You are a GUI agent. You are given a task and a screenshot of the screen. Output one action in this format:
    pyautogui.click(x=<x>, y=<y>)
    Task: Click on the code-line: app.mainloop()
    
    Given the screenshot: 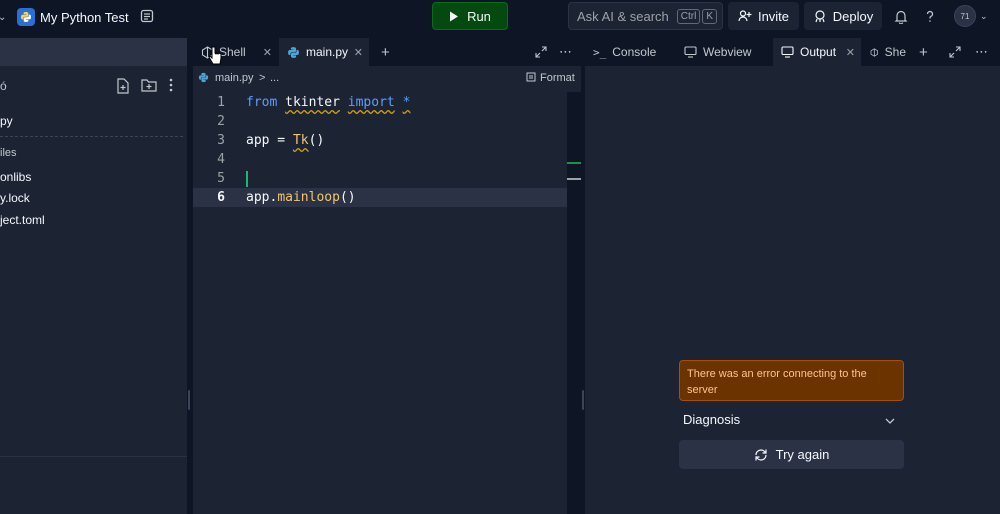 What is the action you would take?
    pyautogui.click(x=301, y=197)
    